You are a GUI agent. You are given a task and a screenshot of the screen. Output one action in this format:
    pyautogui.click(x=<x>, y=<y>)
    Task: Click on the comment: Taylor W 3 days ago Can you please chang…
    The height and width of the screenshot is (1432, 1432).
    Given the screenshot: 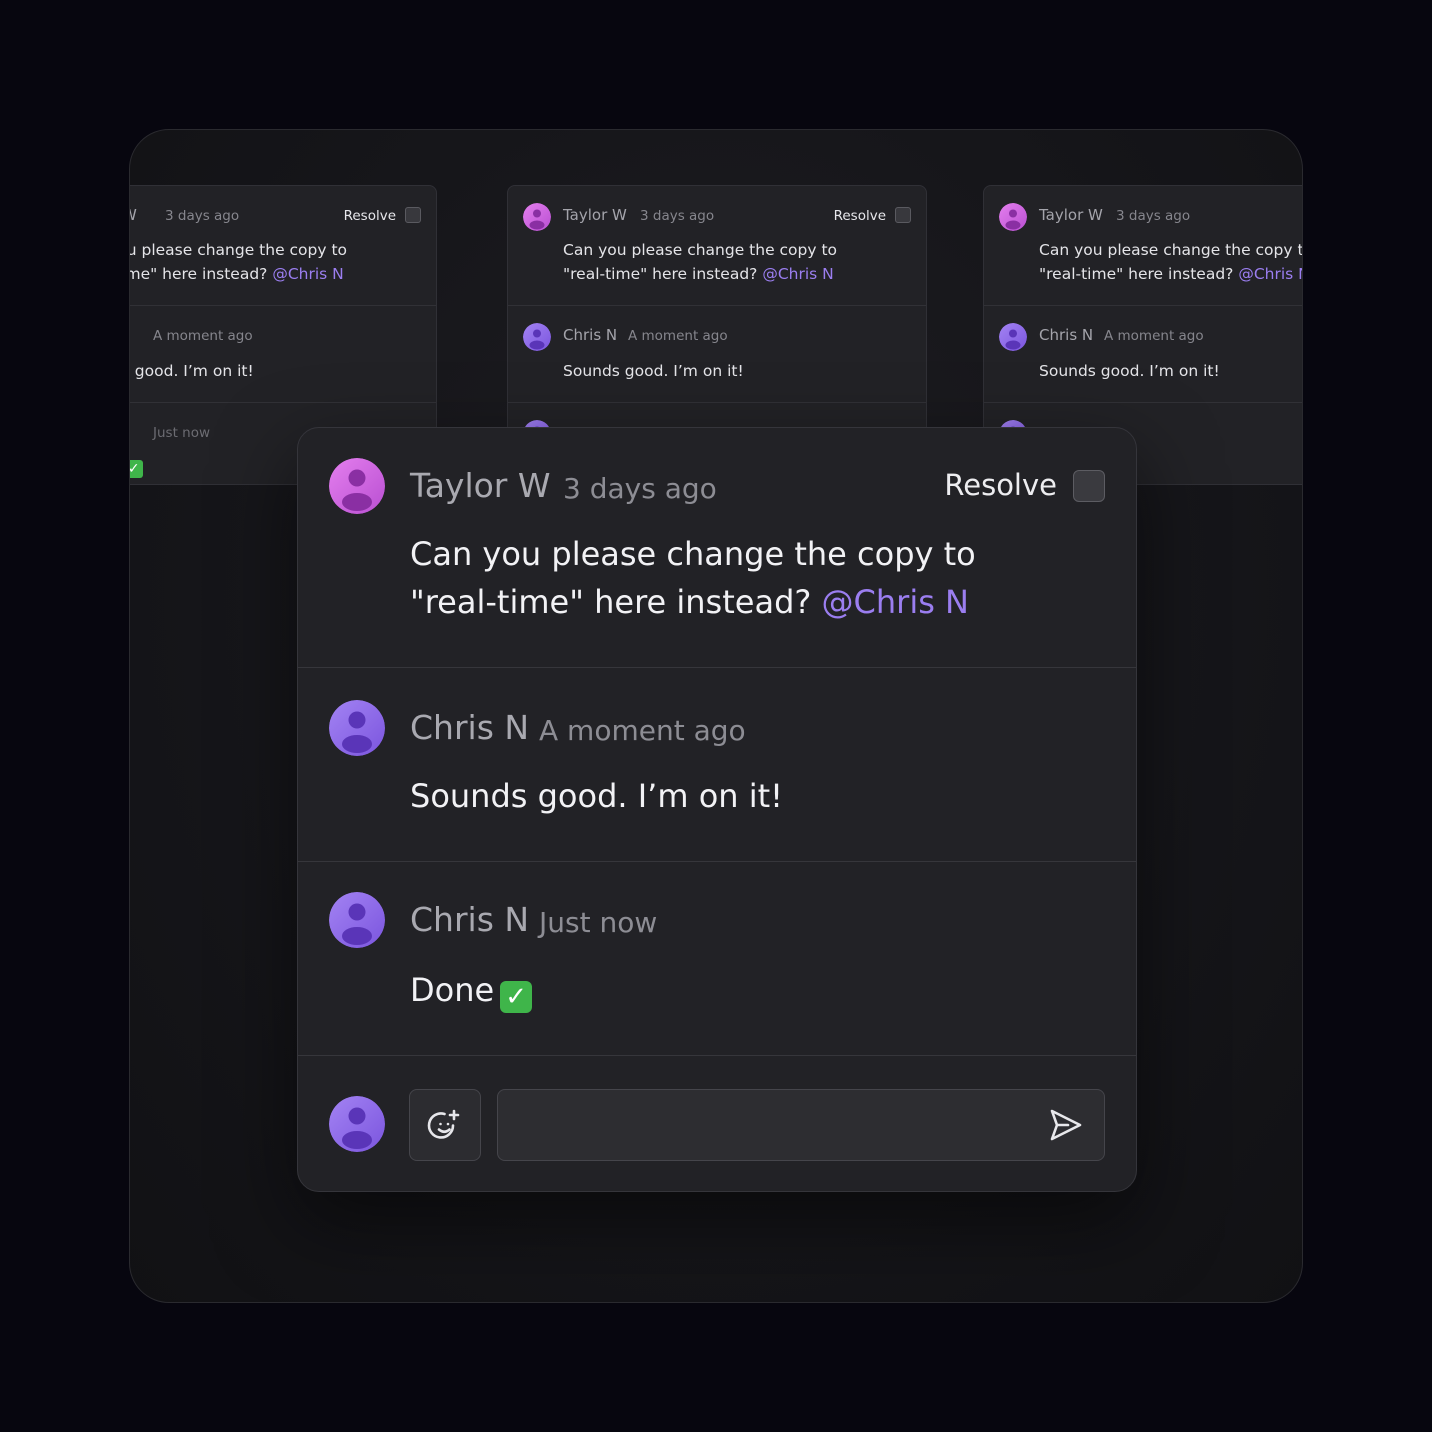 What is the action you would take?
    pyautogui.click(x=1143, y=246)
    